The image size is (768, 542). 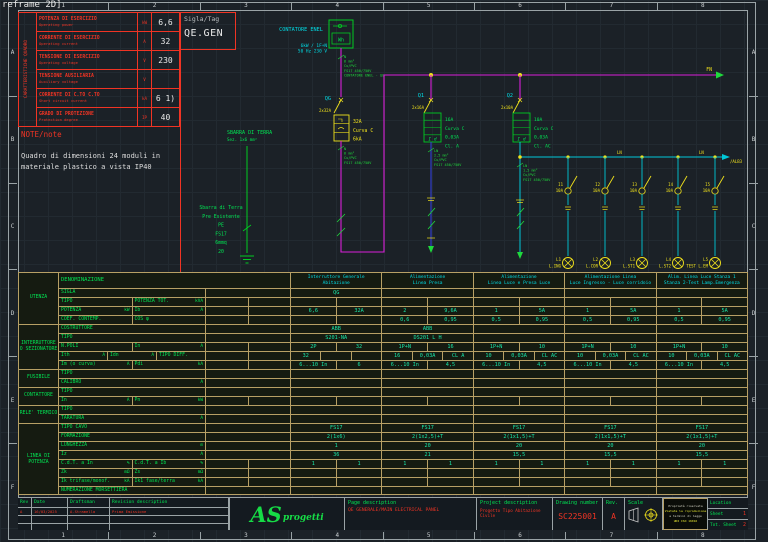 I want to click on table-label-text: POTENZA TOT., so click(x=152, y=301).